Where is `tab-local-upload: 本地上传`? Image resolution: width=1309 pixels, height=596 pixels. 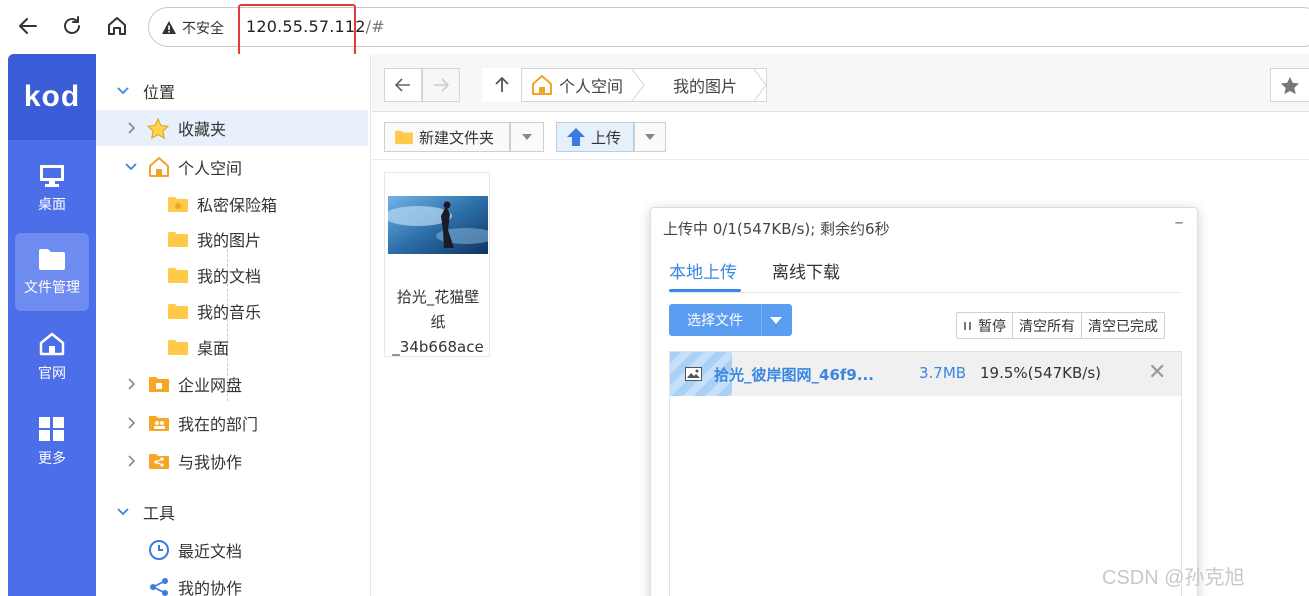 tab-local-upload: 本地上传 is located at coordinates (703, 270).